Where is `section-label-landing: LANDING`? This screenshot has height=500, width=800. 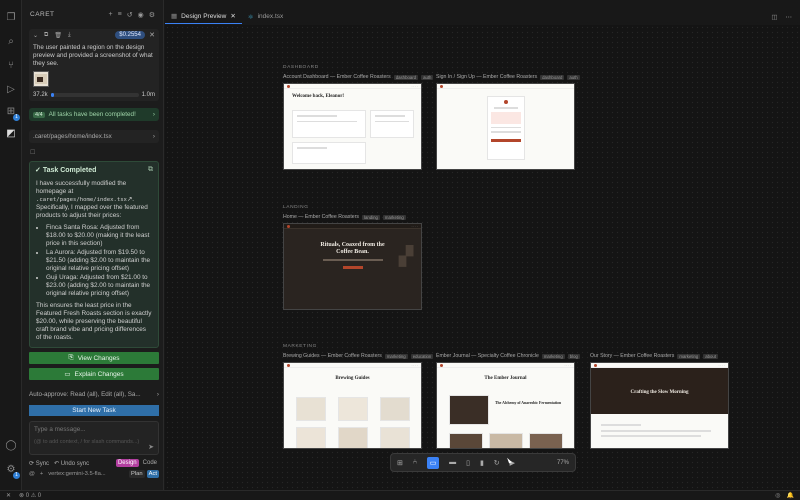 section-label-landing: LANDING is located at coordinates (296, 207).